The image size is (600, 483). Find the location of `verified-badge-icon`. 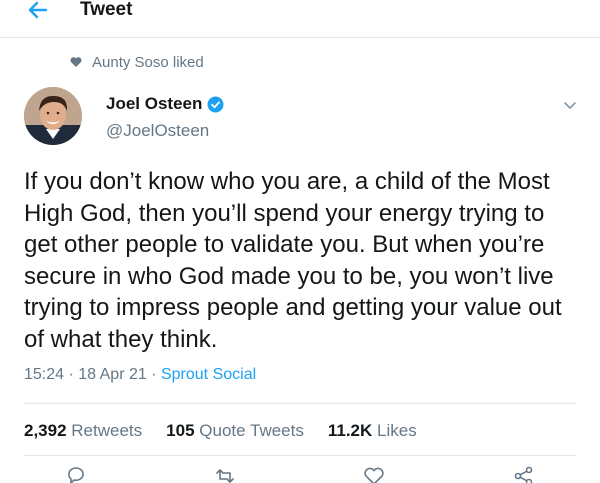

verified-badge-icon is located at coordinates (215, 104).